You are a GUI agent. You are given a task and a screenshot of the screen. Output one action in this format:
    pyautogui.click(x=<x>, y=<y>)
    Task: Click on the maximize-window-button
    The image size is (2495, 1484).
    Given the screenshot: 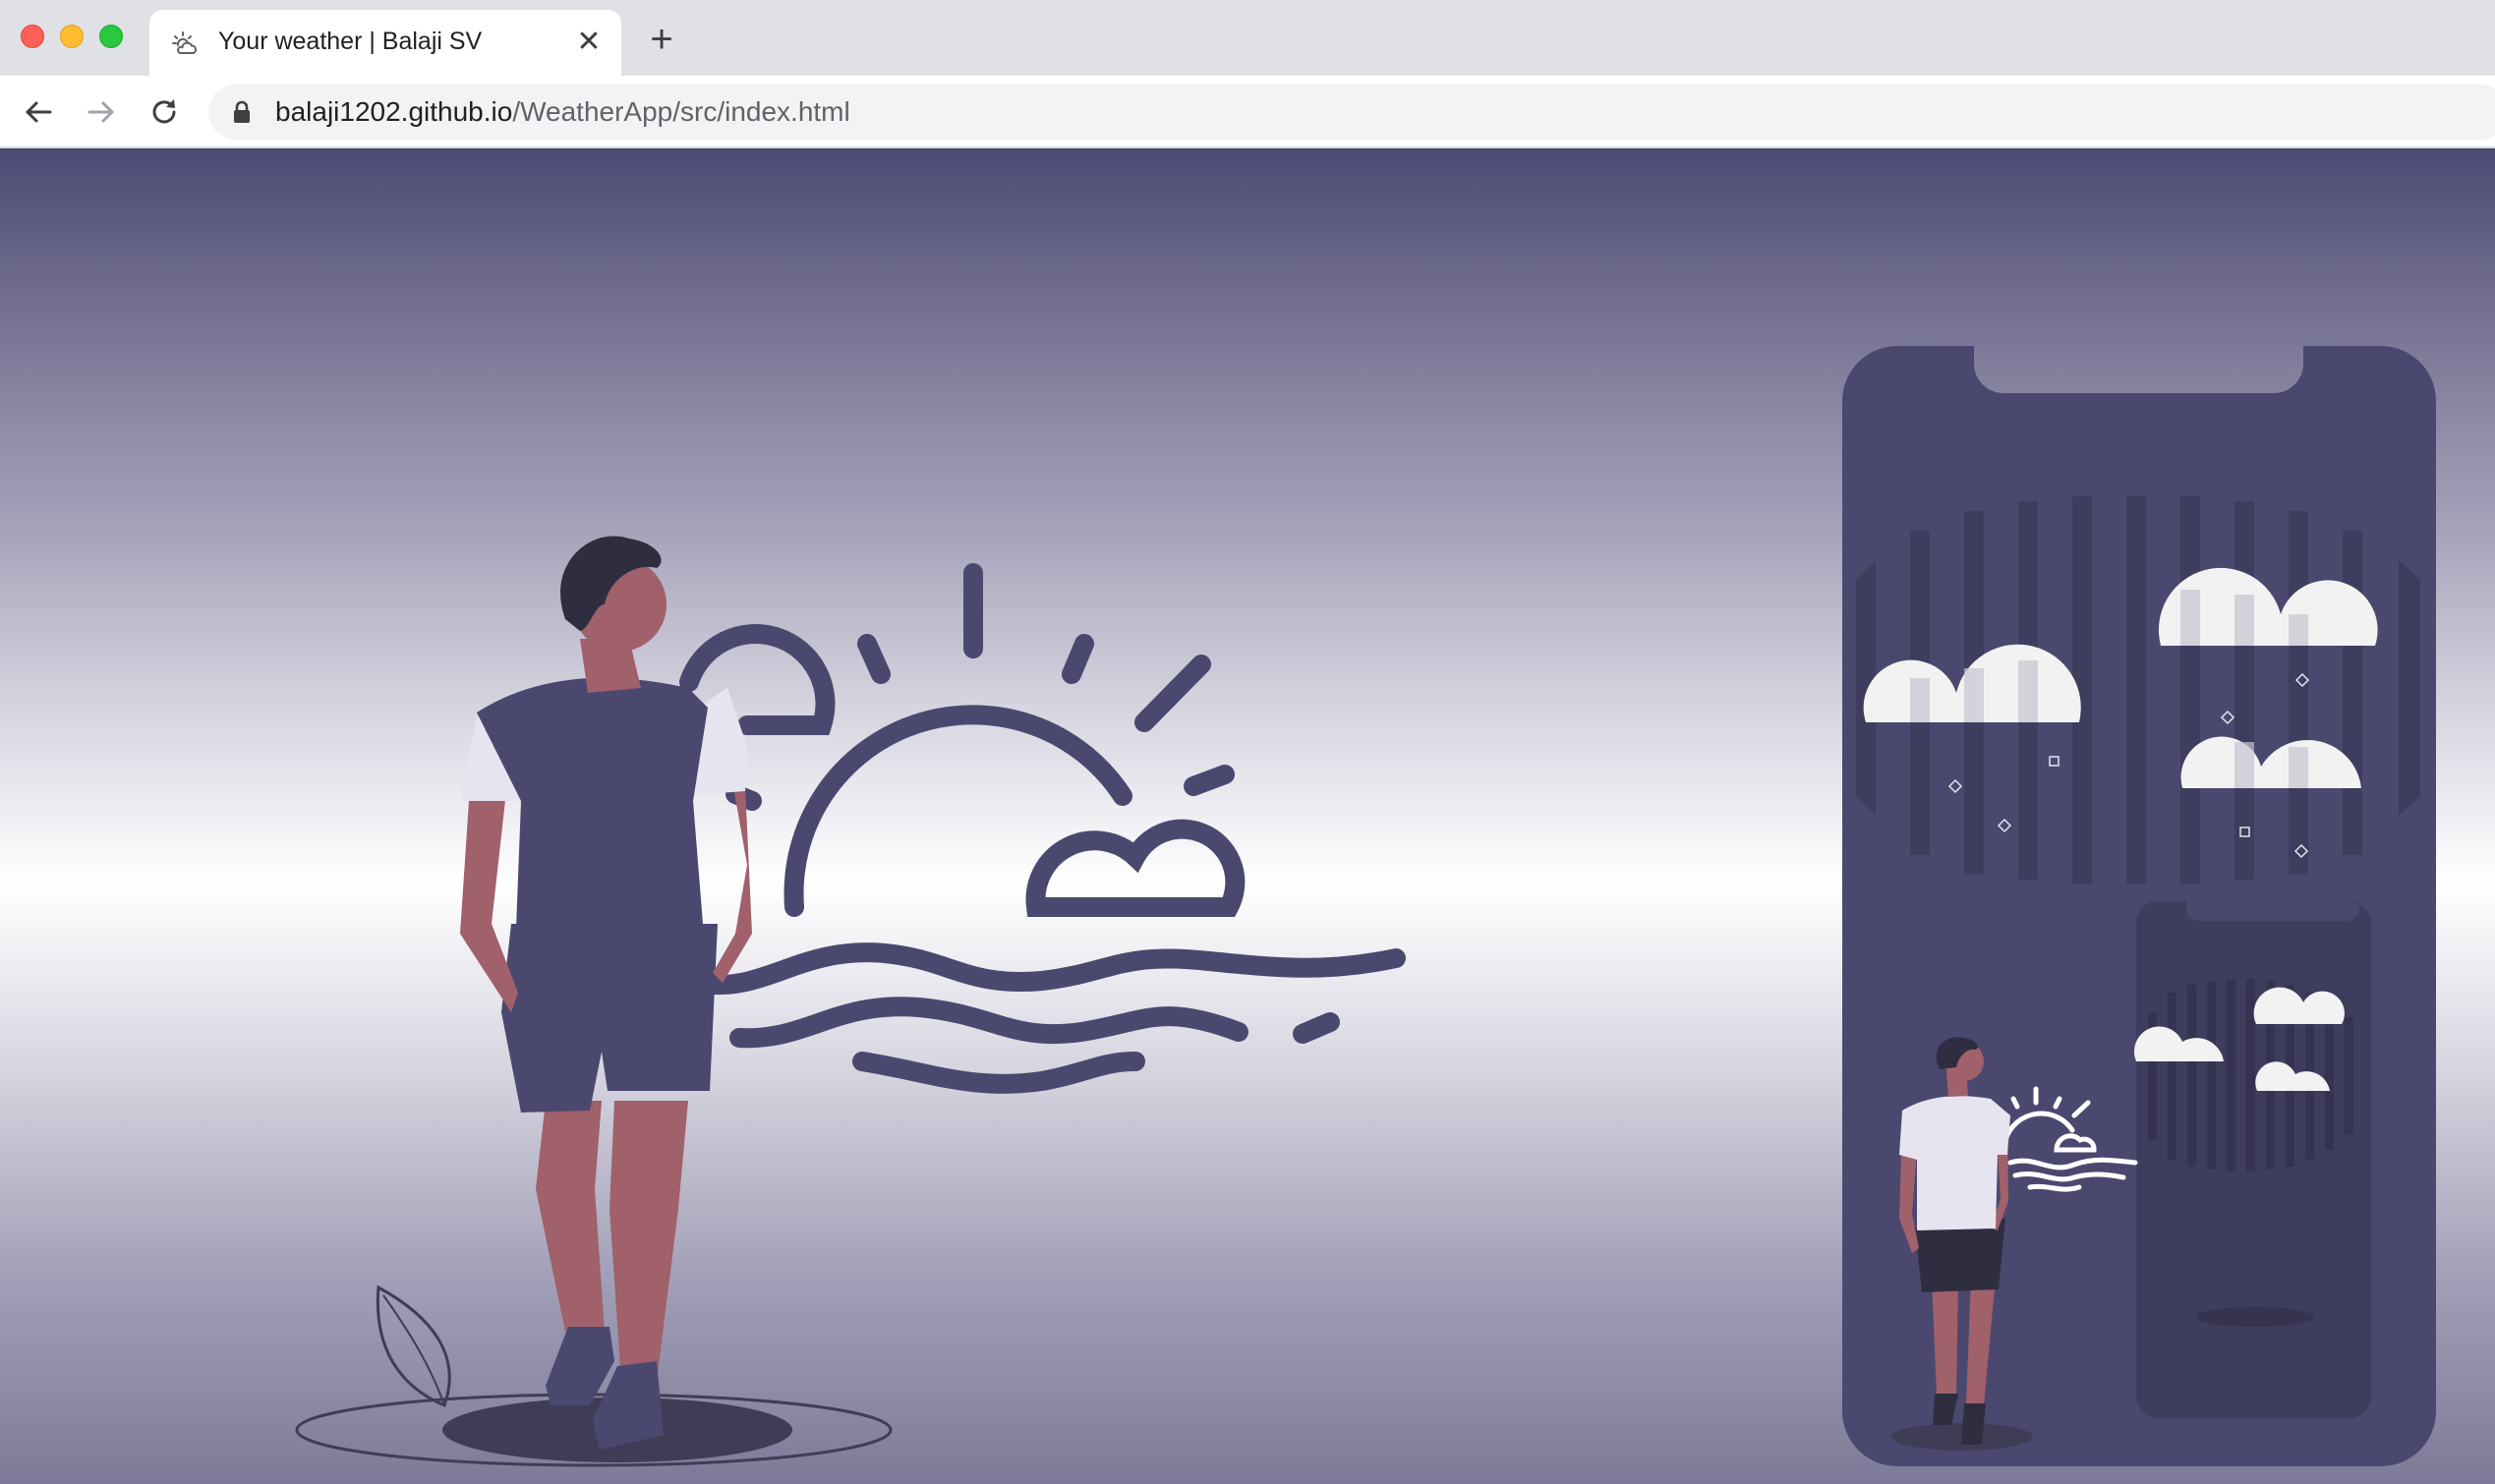 What is the action you would take?
    pyautogui.click(x=111, y=36)
    